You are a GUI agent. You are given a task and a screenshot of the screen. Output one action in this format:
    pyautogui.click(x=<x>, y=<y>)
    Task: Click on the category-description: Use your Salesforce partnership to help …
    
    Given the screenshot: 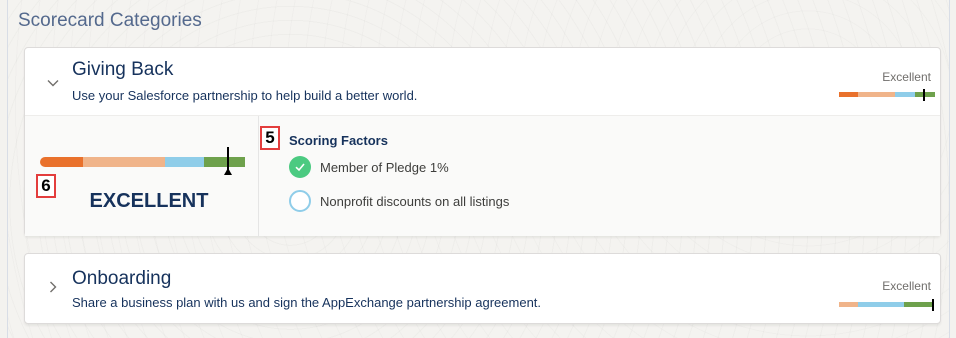 What is the action you would take?
    pyautogui.click(x=245, y=95)
    